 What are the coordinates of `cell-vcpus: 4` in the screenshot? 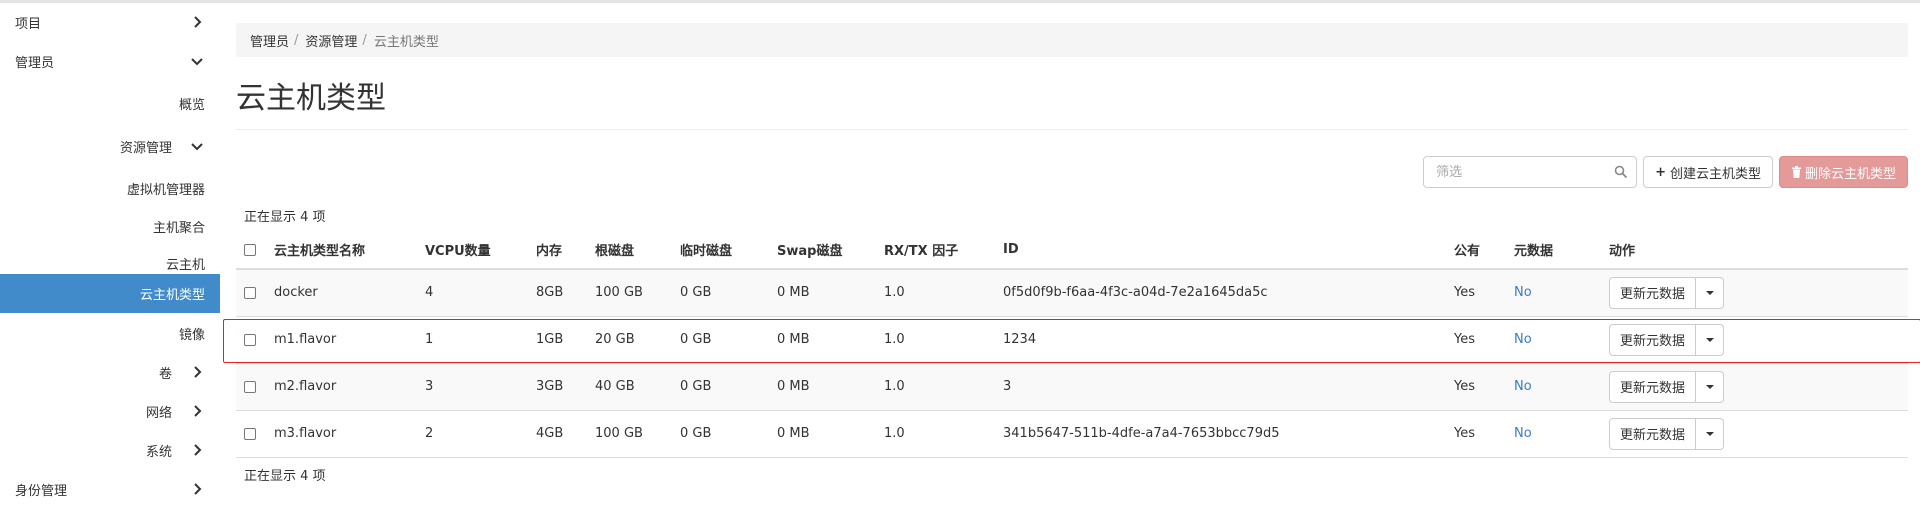 It's located at (472, 292).